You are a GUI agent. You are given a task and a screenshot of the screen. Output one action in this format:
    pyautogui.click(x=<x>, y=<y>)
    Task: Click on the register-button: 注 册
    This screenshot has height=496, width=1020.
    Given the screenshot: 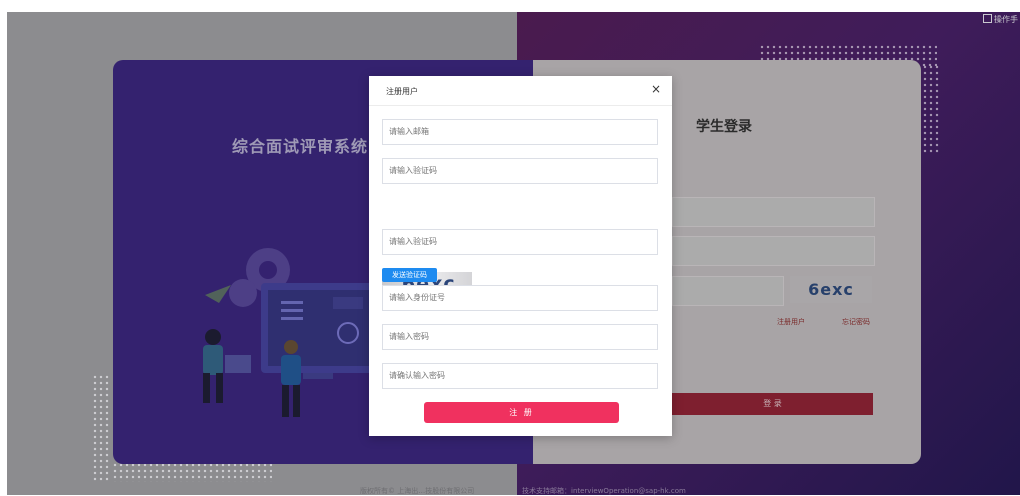 What is the action you would take?
    pyautogui.click(x=521, y=412)
    